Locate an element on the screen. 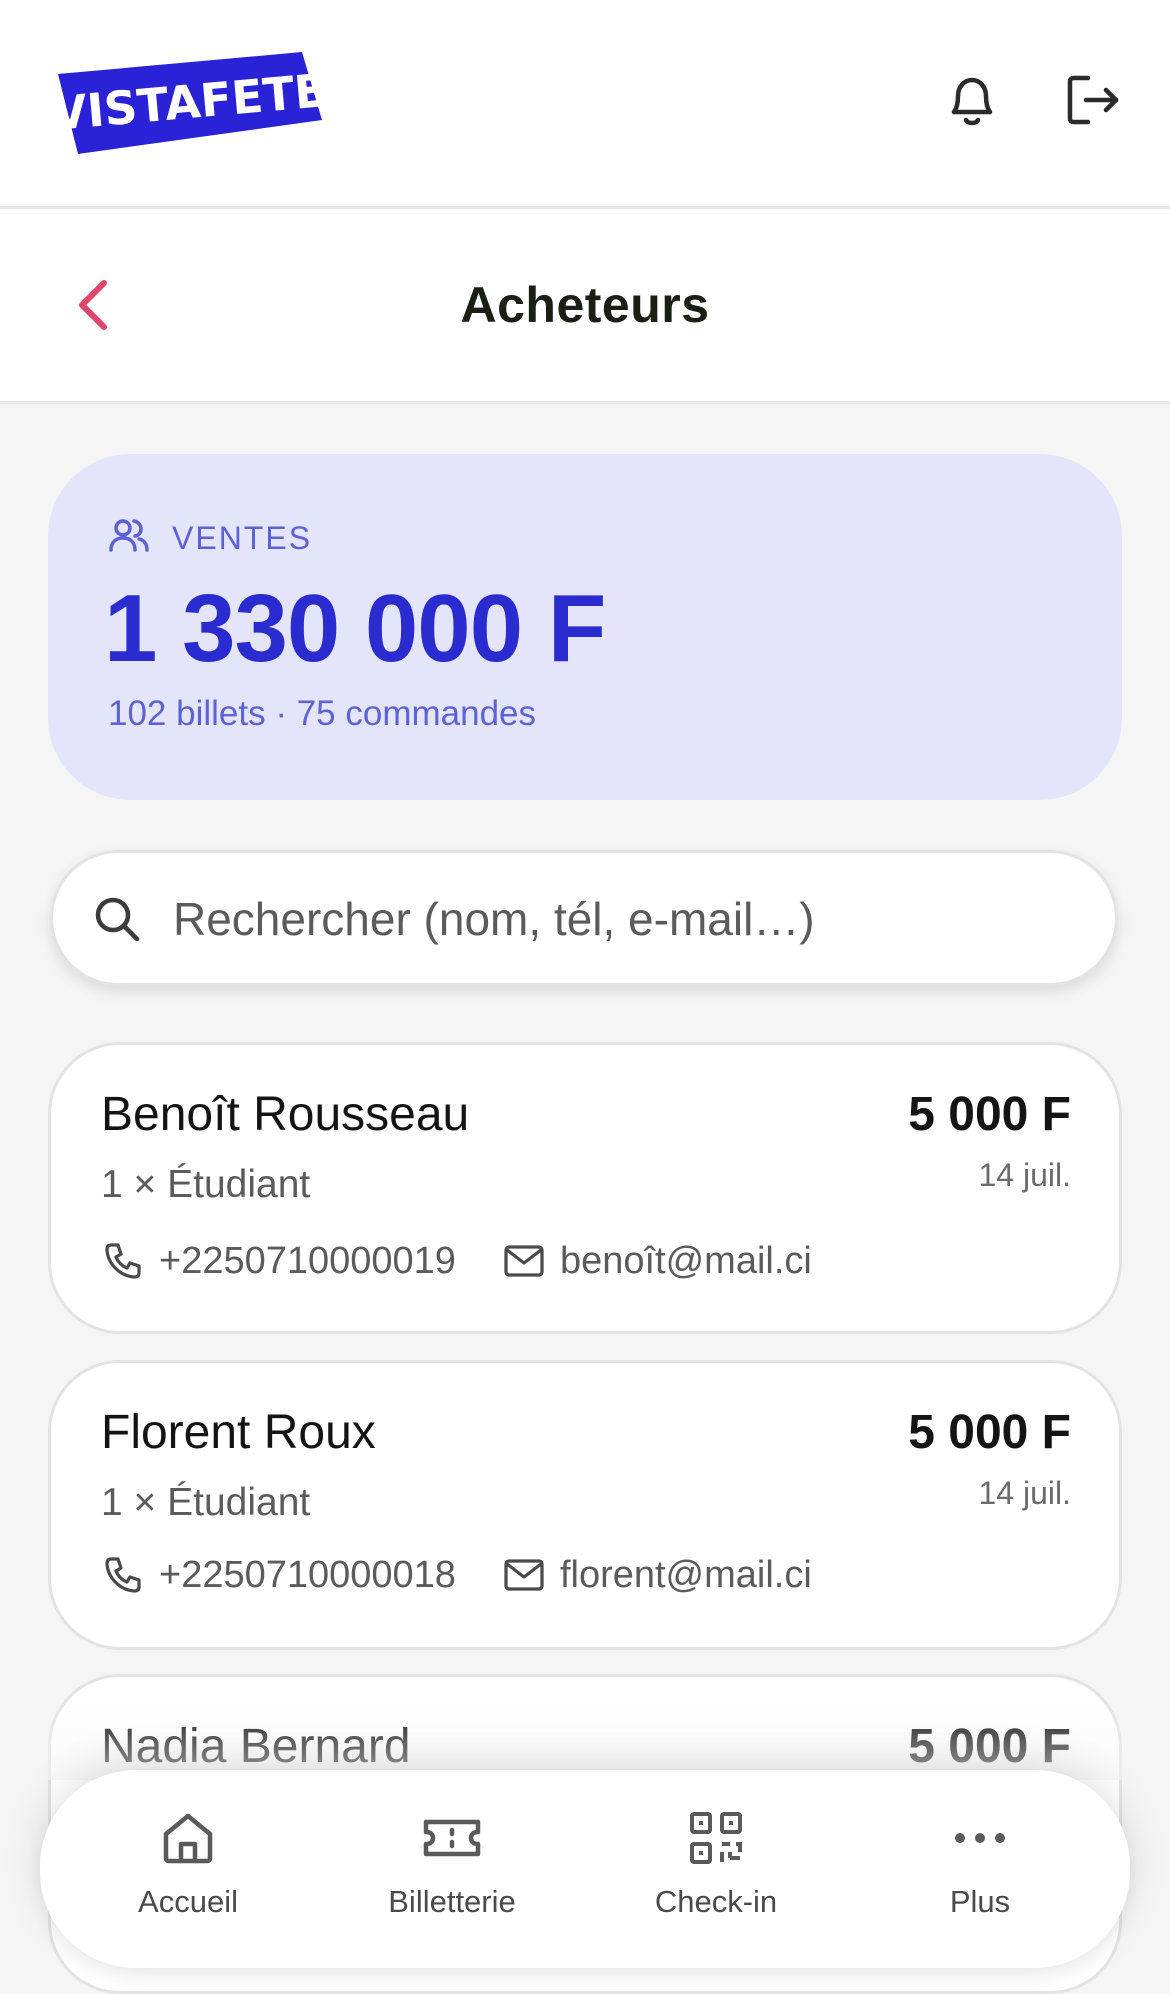 The height and width of the screenshot is (1994, 1170). buyer-phone: +2250710000018 is located at coordinates (307, 1575).